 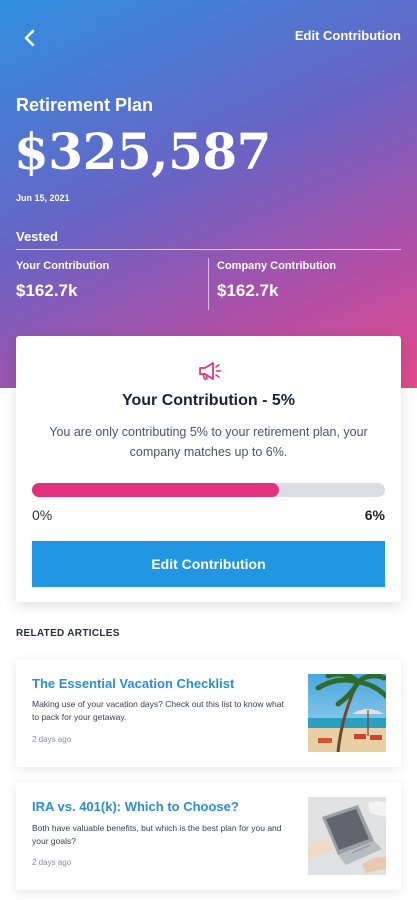 What do you see at coordinates (162, 806) in the screenshot?
I see `article-title: IRA vs. 401(k): Which to Choose?` at bounding box center [162, 806].